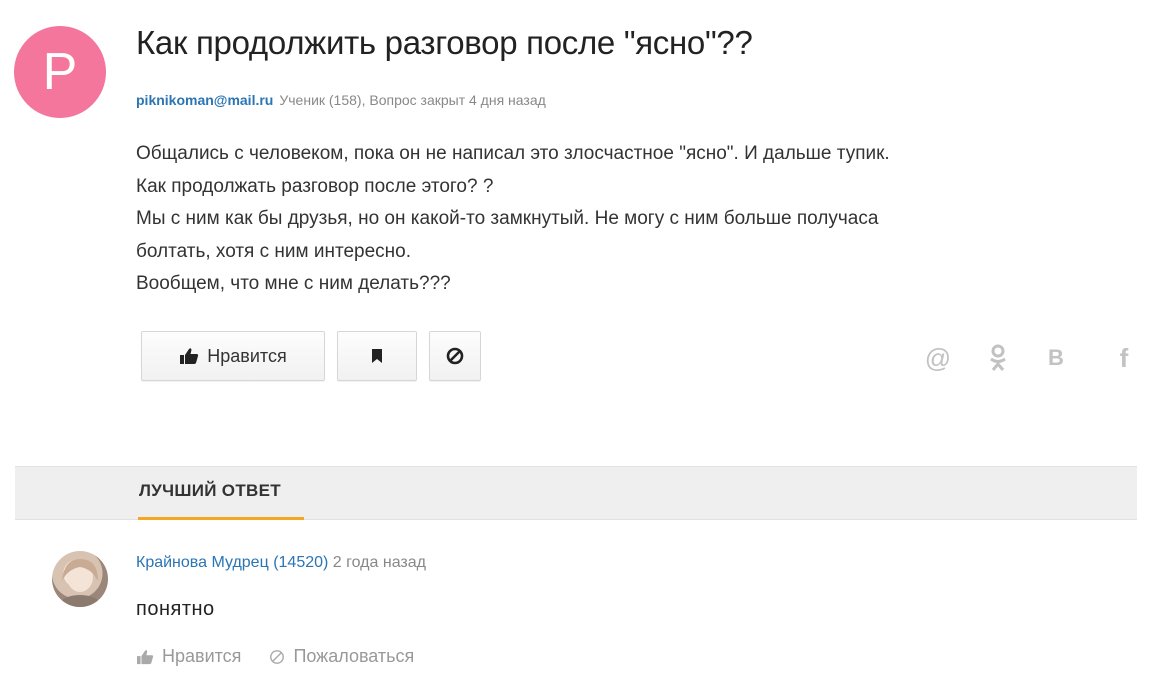 Image resolution: width=1152 pixels, height=690 pixels. What do you see at coordinates (202, 656) in the screenshot?
I see `answer-like-label: Нравится` at bounding box center [202, 656].